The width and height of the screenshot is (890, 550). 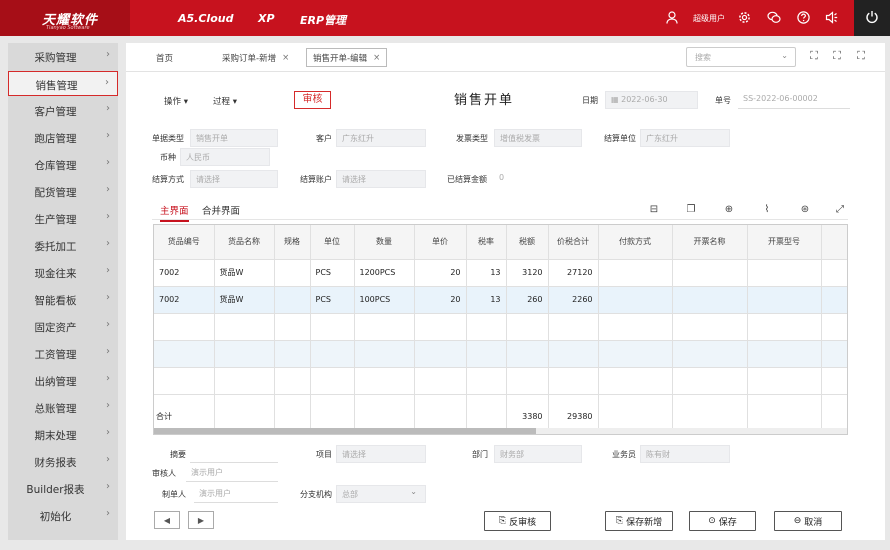 What do you see at coordinates (332, 273) in the screenshot?
I see `grid-cell: PCS` at bounding box center [332, 273].